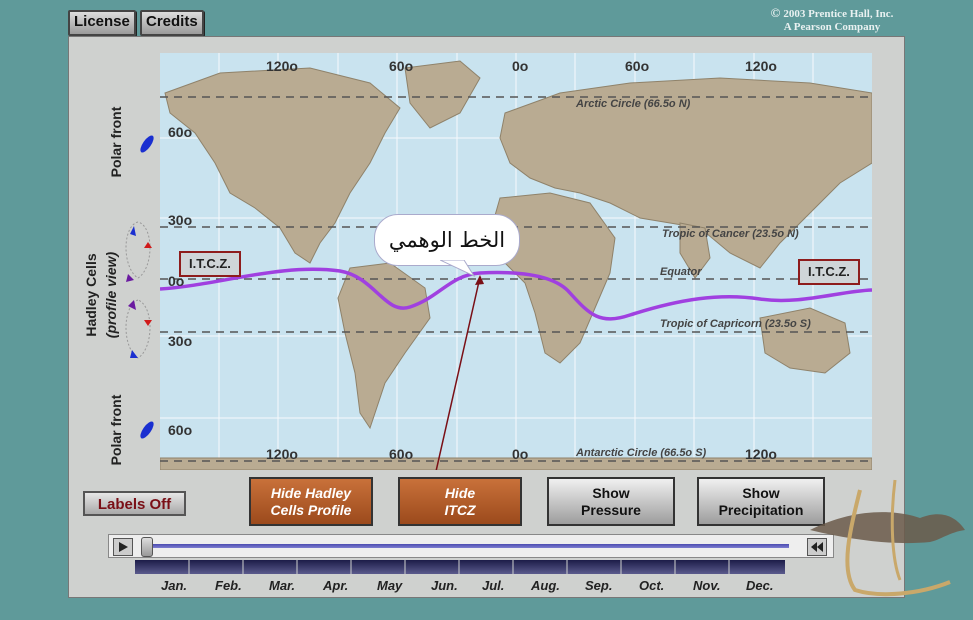 The height and width of the screenshot is (620, 973). Describe the element at coordinates (761, 66) in the screenshot. I see `longitude-label-top-5: 120o` at that location.